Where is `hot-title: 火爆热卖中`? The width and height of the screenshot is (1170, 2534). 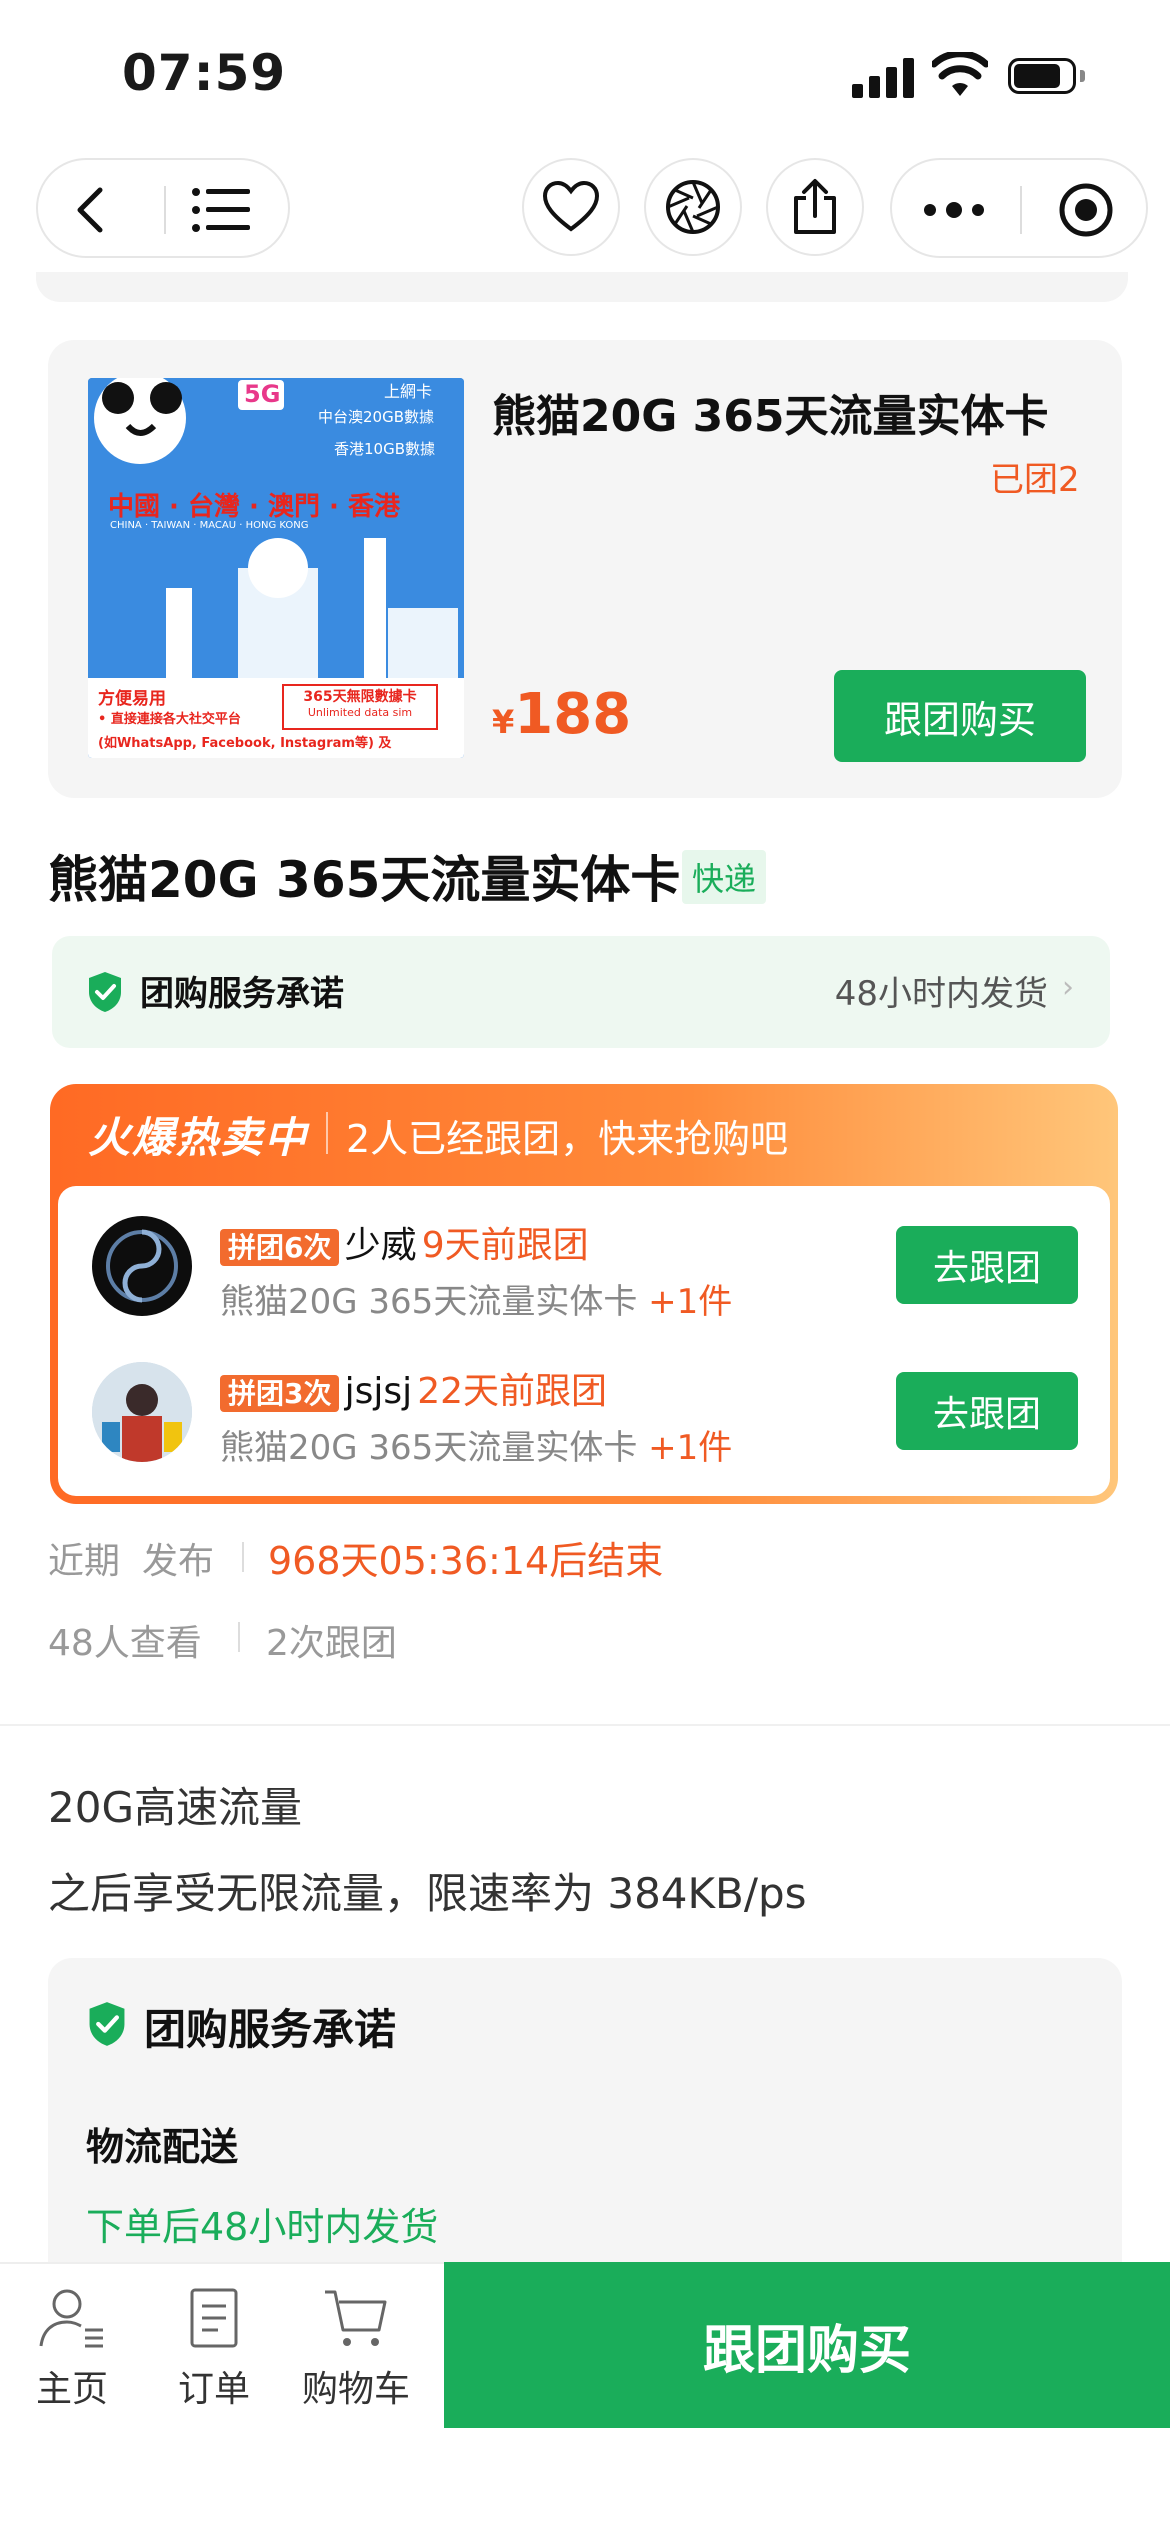
hot-title: 火爆热卖中 is located at coordinates (198, 1137).